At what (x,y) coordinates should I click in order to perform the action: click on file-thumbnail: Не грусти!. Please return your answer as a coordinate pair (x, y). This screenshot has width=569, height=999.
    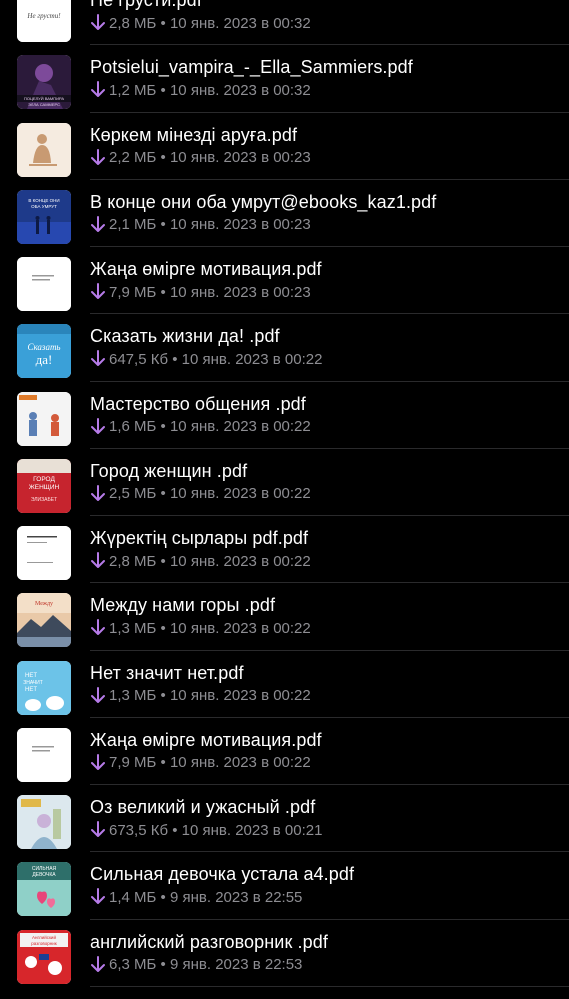
    Looking at the image, I should click on (44, 21).